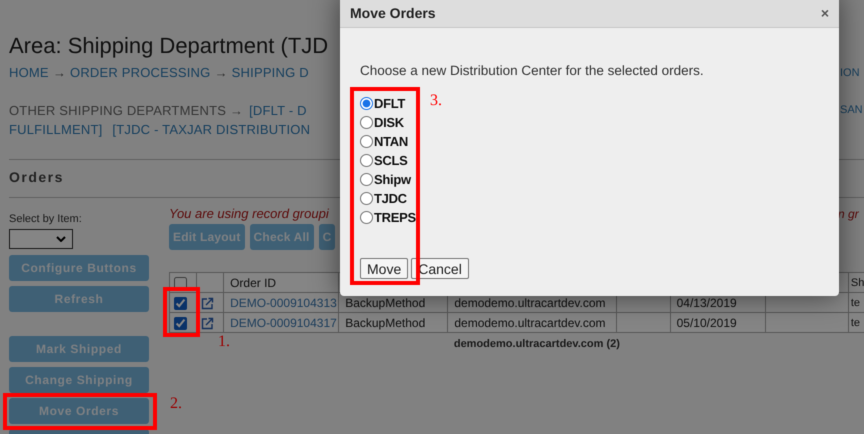 Image resolution: width=864 pixels, height=434 pixels. What do you see at coordinates (392, 179) in the screenshot?
I see `radio-label: Shipw` at bounding box center [392, 179].